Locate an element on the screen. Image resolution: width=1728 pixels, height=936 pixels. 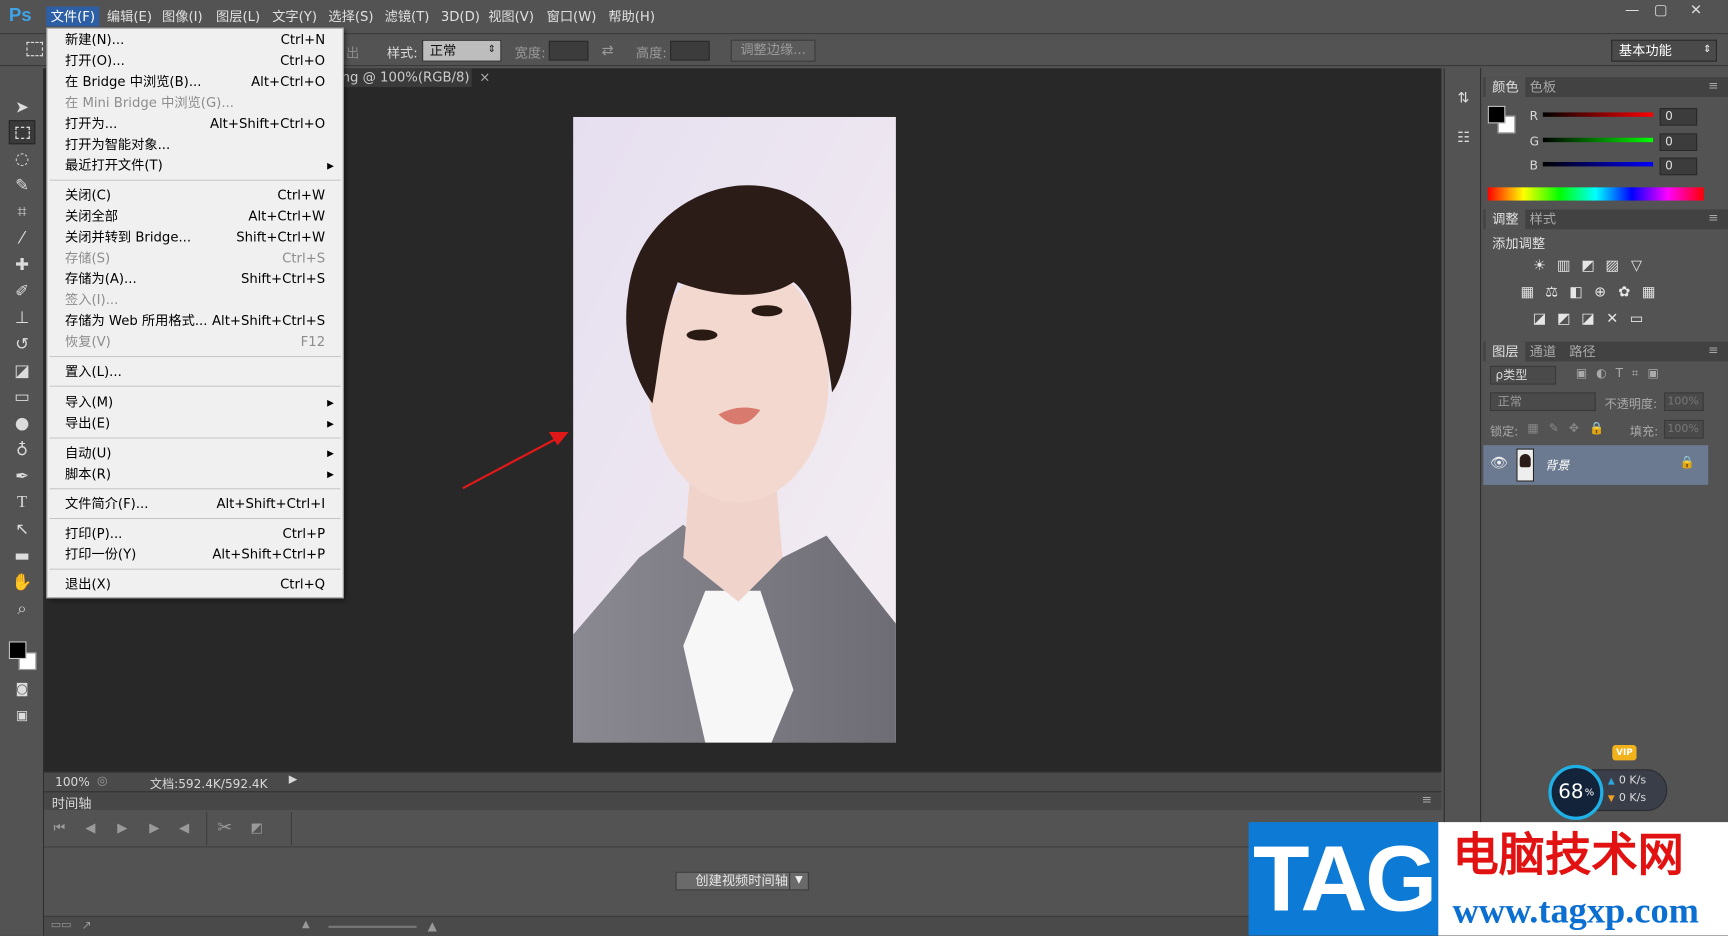
history-icon: ⇅ is located at coordinates (1464, 100).